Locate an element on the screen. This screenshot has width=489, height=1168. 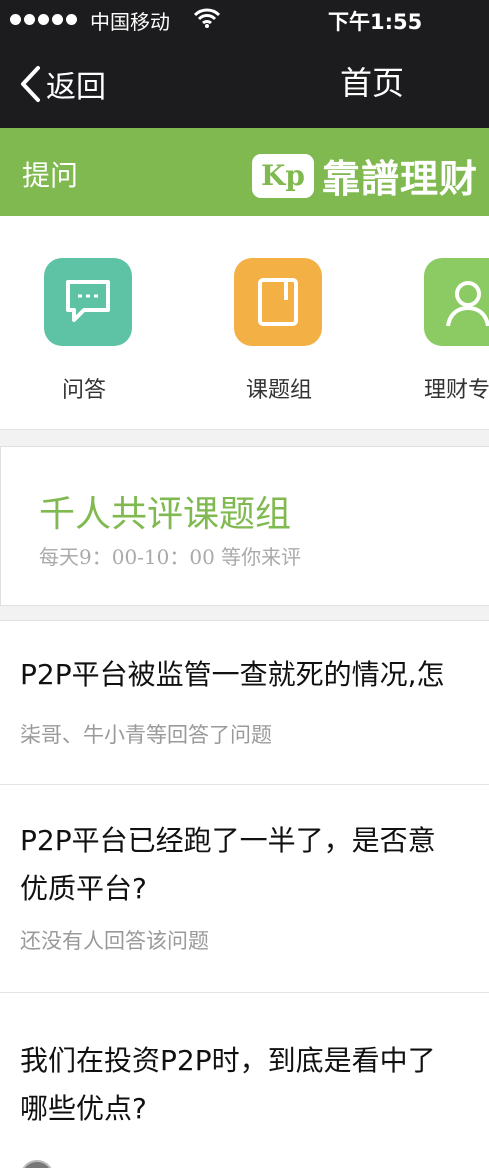
brand-name: 靠譜理财 is located at coordinates (400, 179).